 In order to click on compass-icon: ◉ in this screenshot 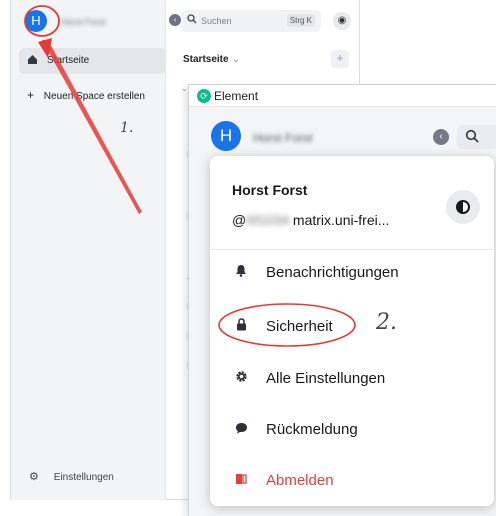, I will do `click(342, 21)`.